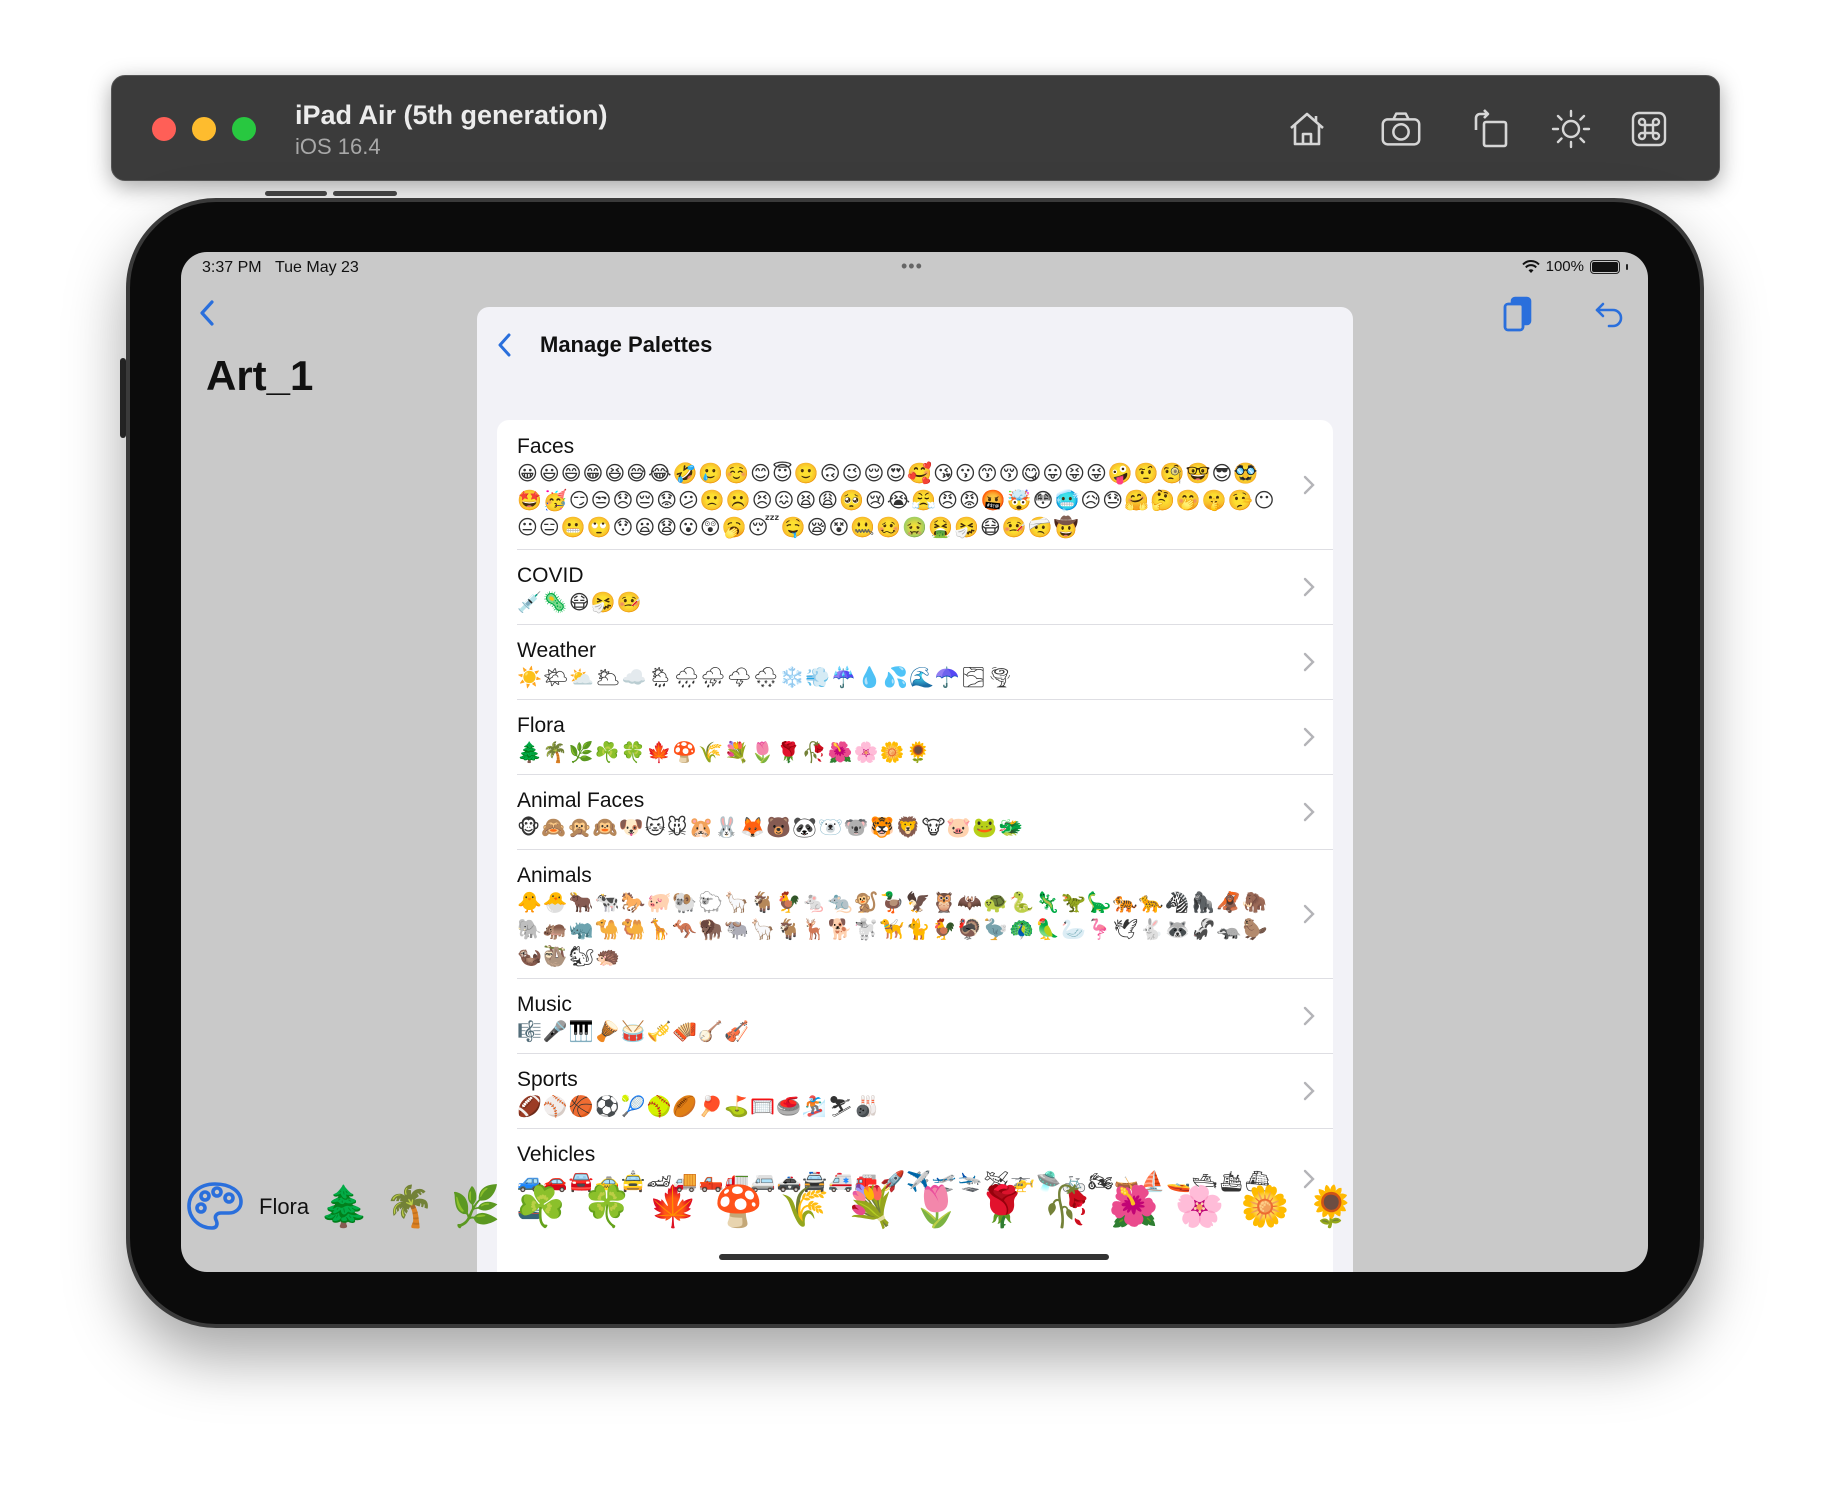 The height and width of the screenshot is (1490, 1828). I want to click on current-palette-name: Flora, so click(284, 1207).